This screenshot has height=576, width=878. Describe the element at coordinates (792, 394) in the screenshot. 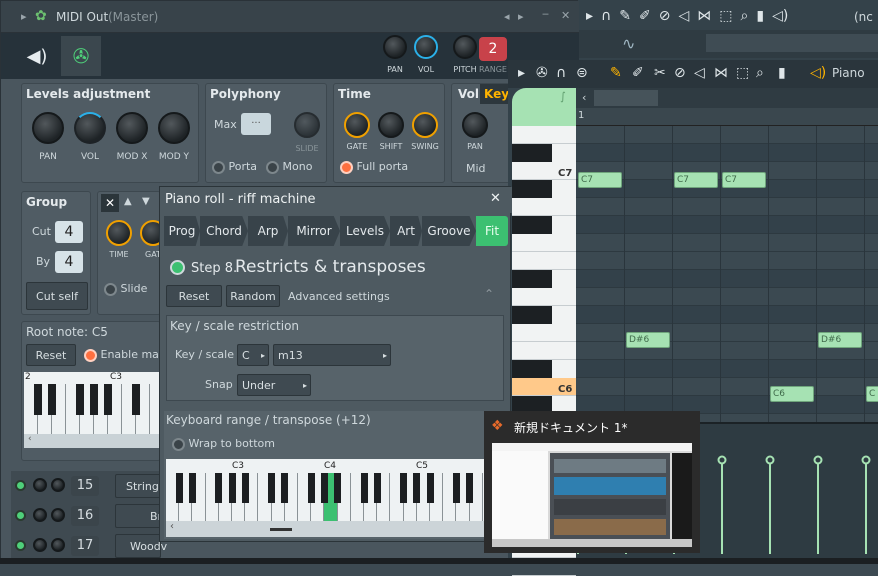

I see `note: C6` at that location.